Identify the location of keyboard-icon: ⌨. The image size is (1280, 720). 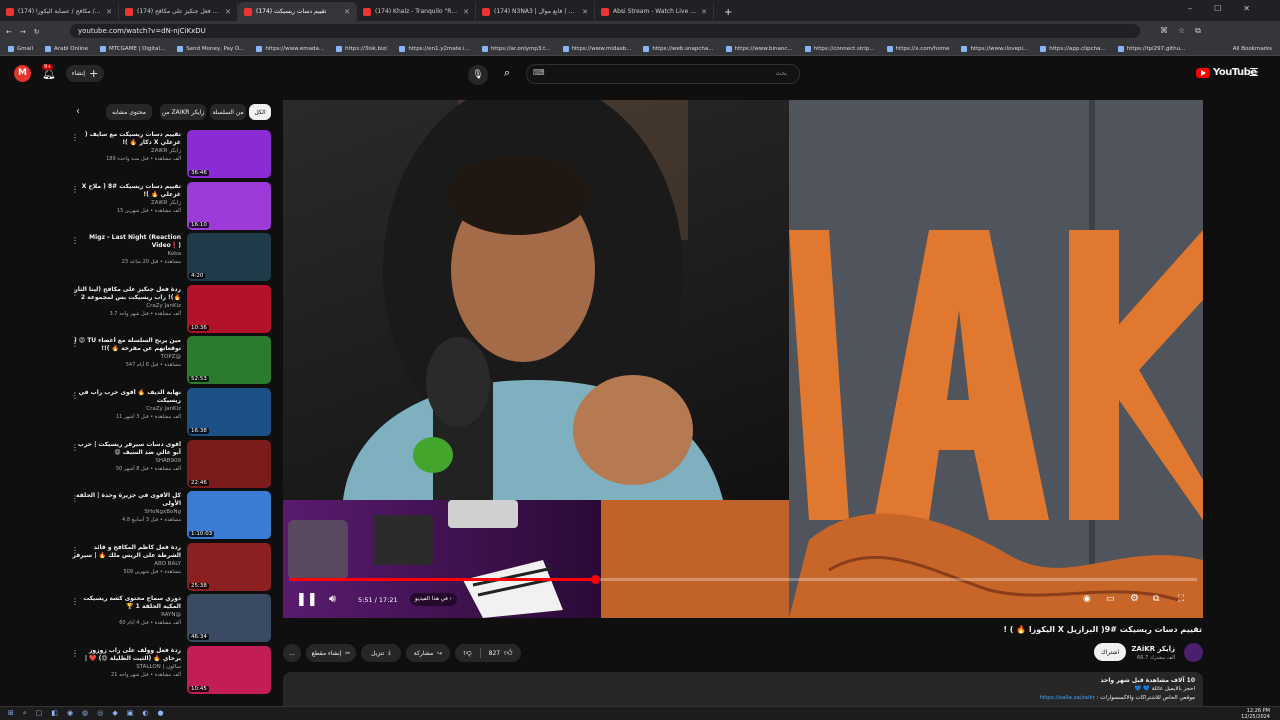
(539, 72).